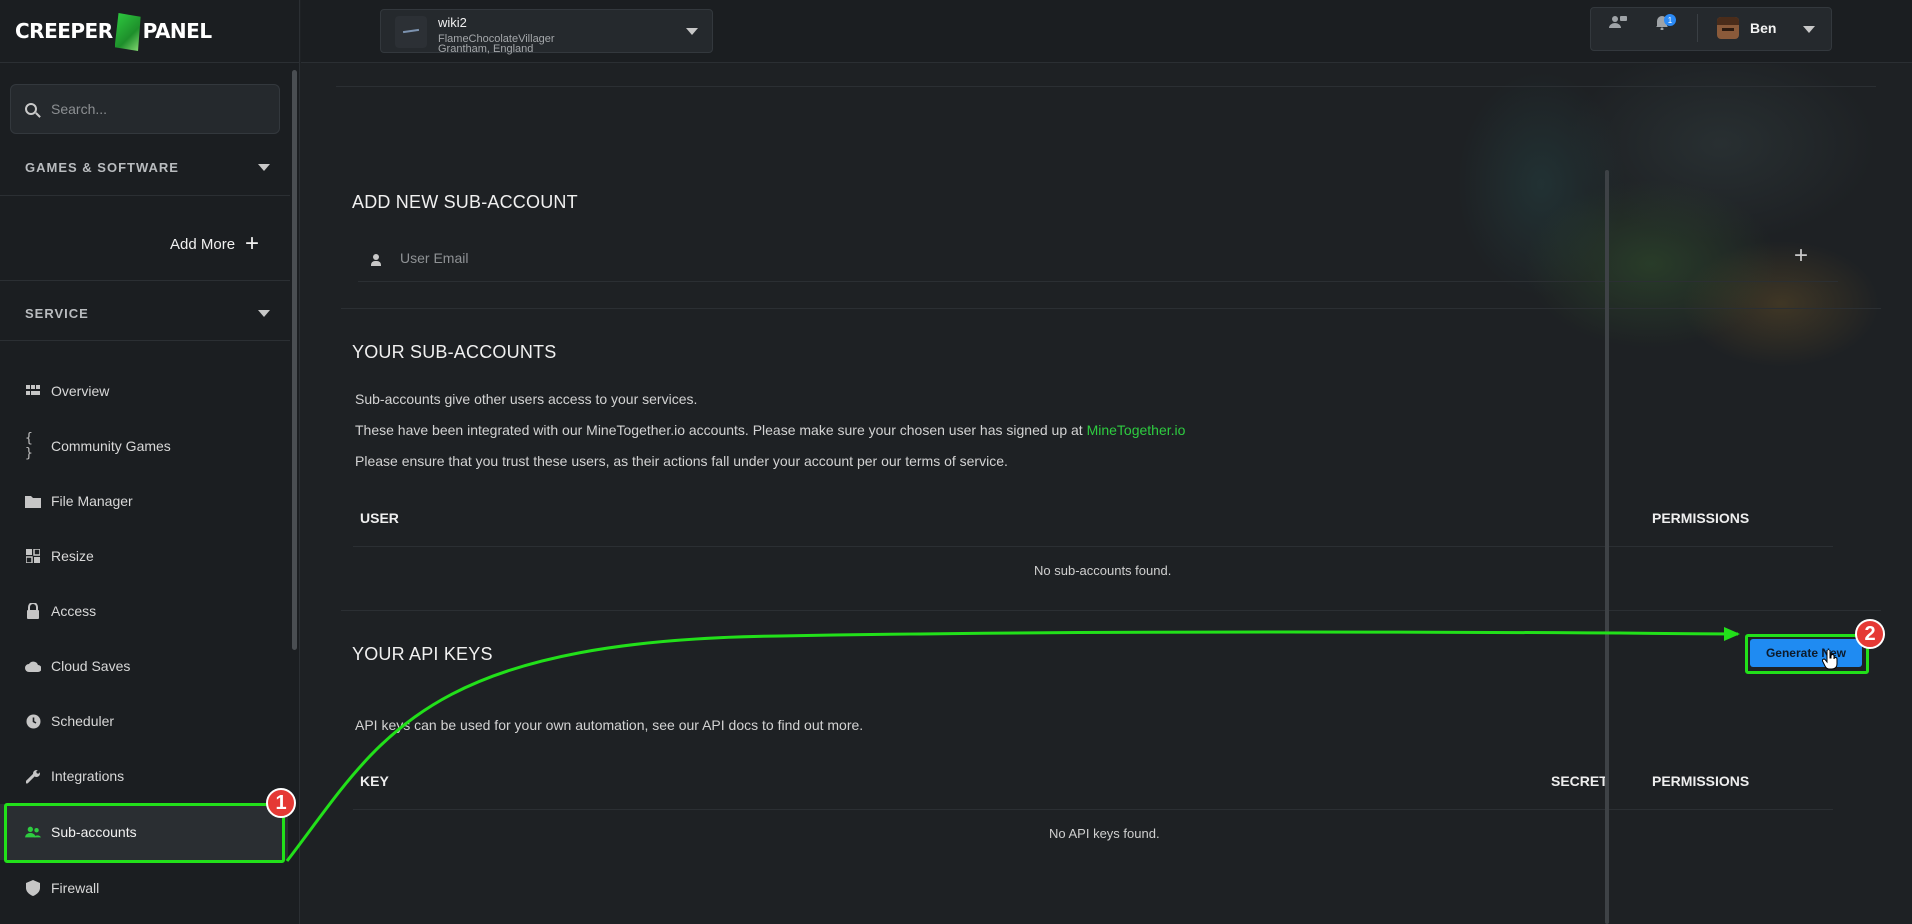 Image resolution: width=1912 pixels, height=924 pixels. Describe the element at coordinates (33, 776) in the screenshot. I see `wrench-icon` at that location.